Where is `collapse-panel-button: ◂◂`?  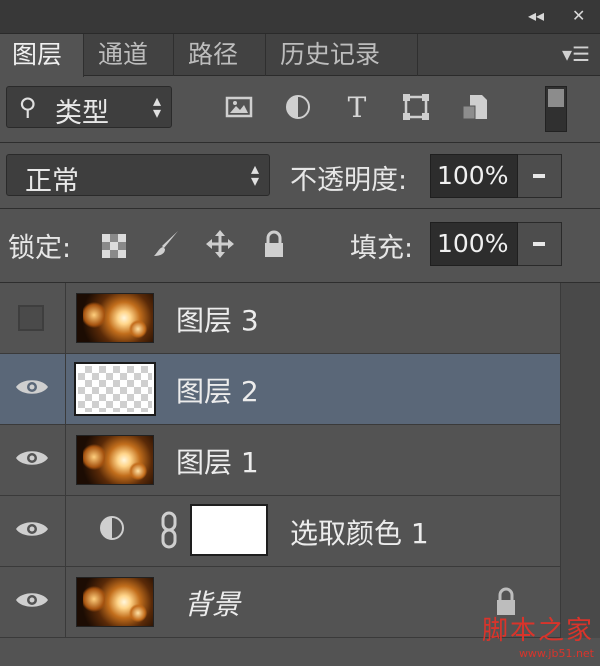 collapse-panel-button: ◂◂ is located at coordinates (536, 15).